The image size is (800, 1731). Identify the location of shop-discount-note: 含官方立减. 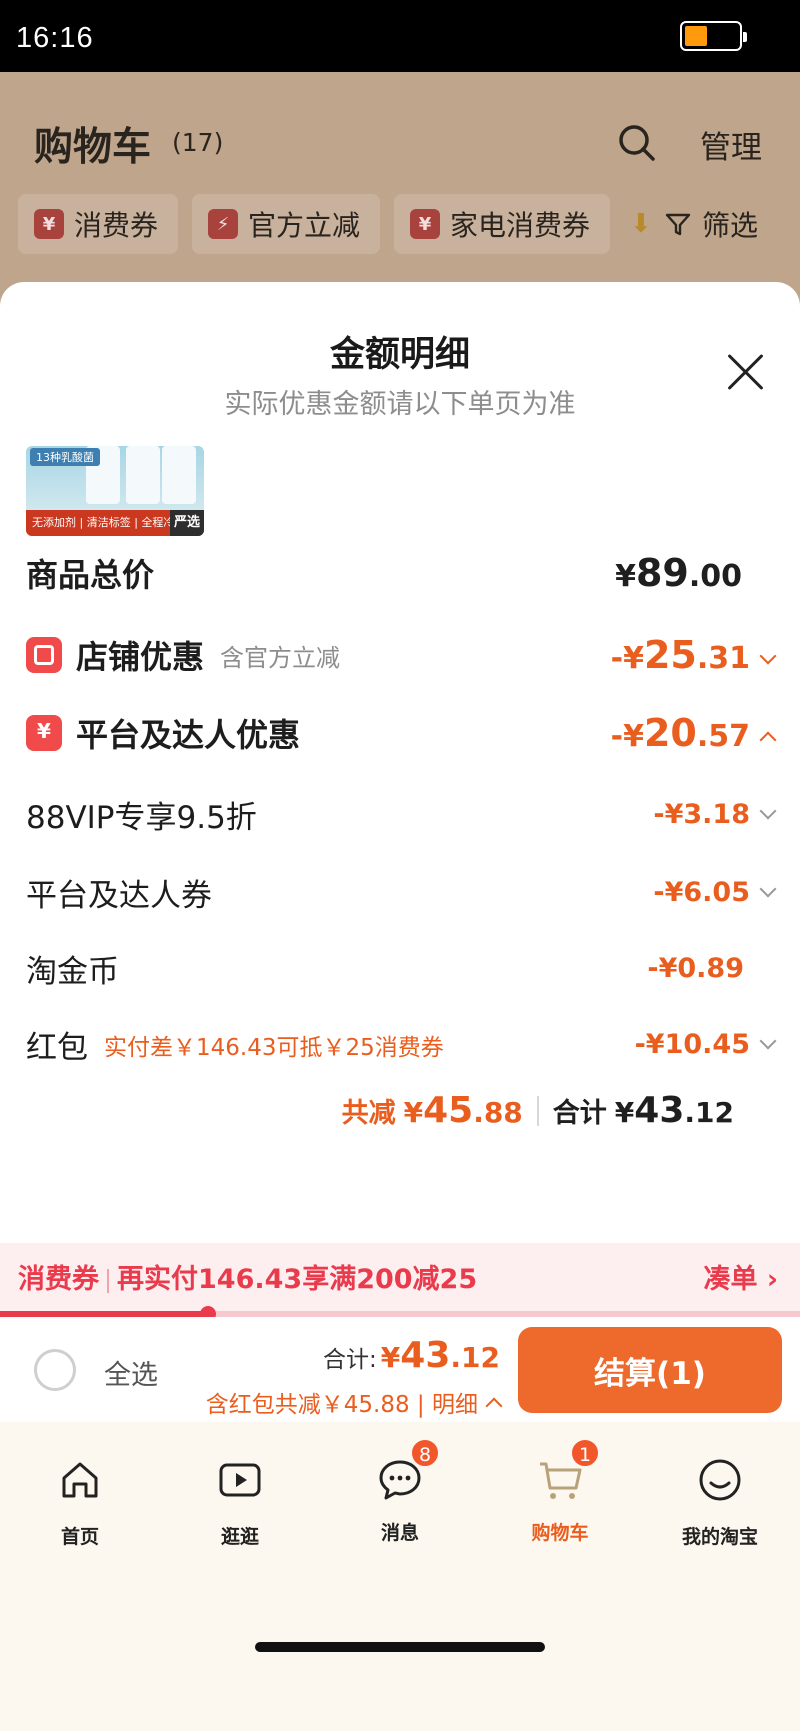
(280, 657).